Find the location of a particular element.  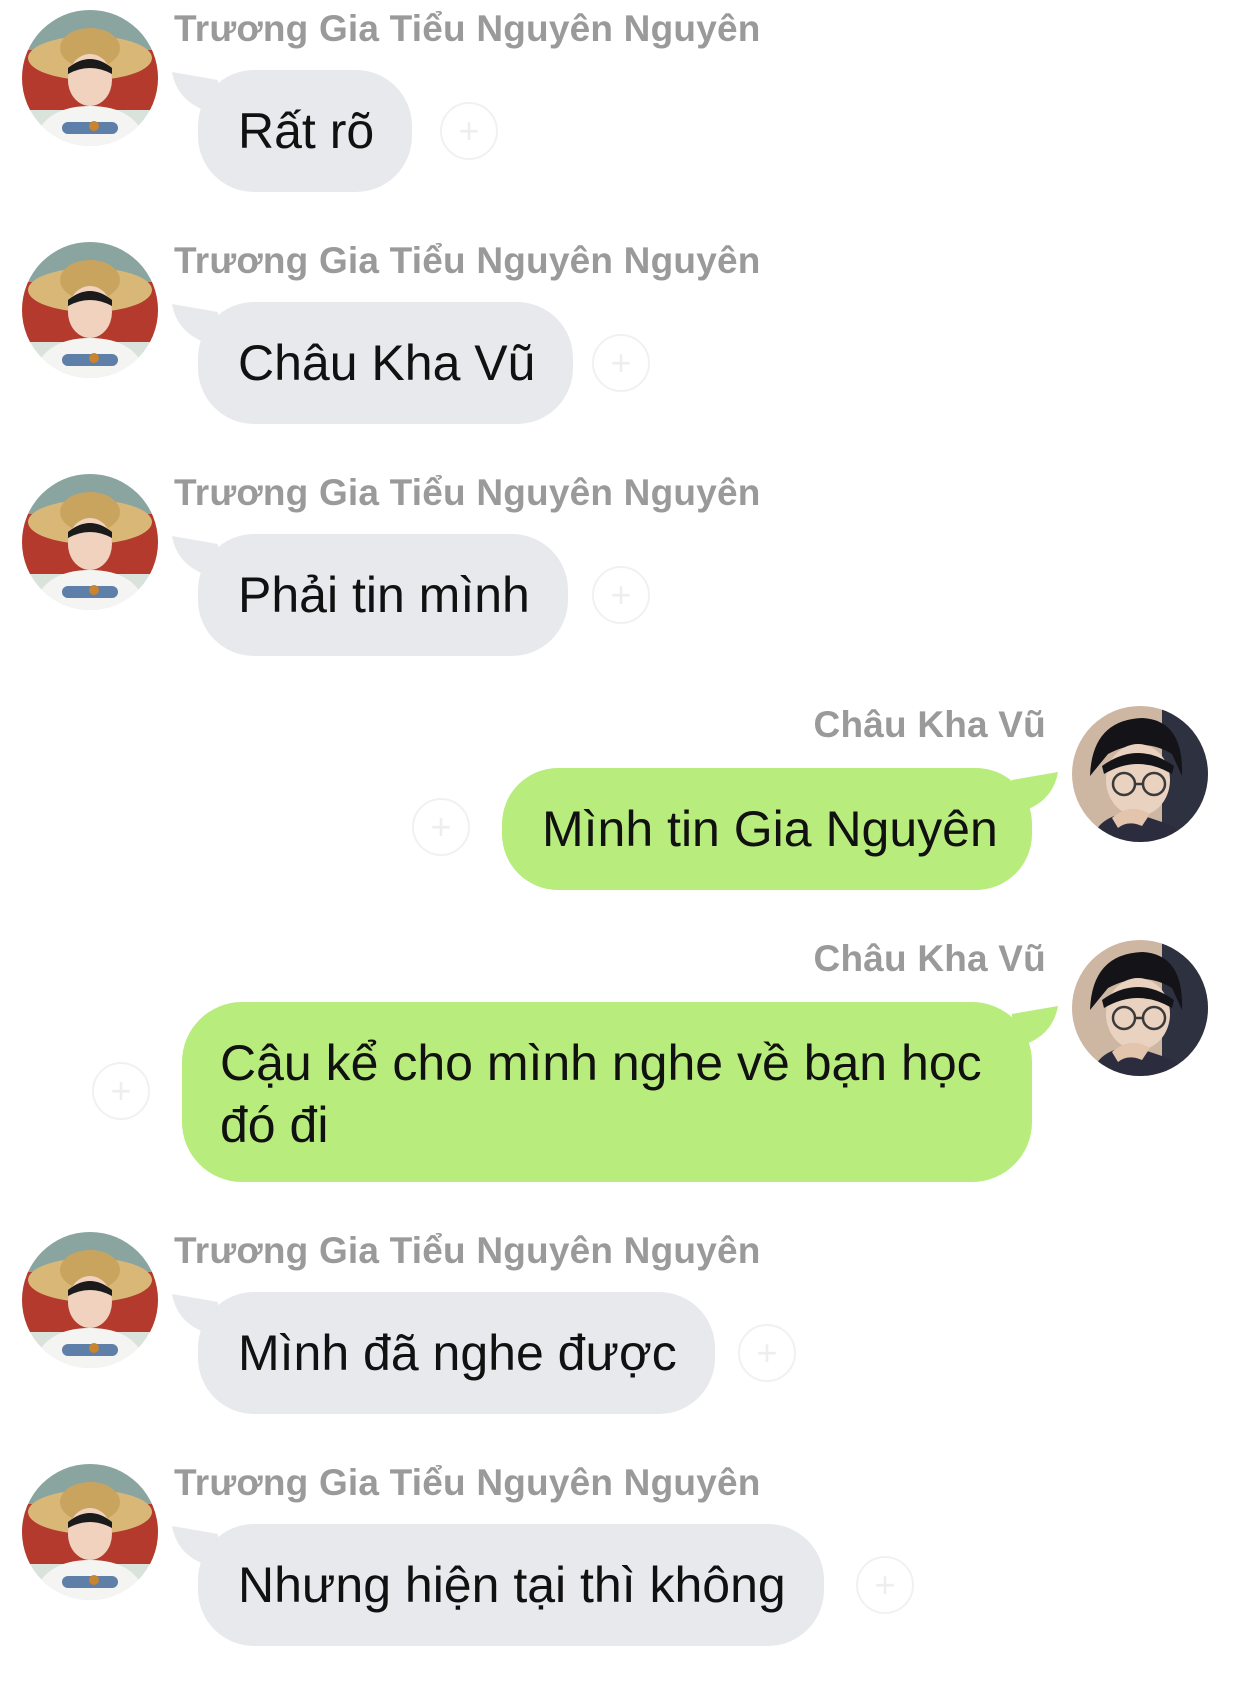

message-bubble: Nhưng hiện tại thì không is located at coordinates (511, 1585).